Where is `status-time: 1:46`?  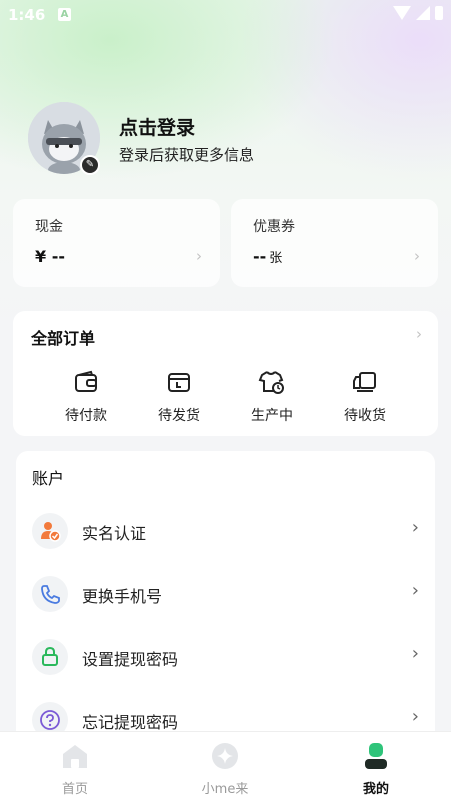 status-time: 1:46 is located at coordinates (27, 15).